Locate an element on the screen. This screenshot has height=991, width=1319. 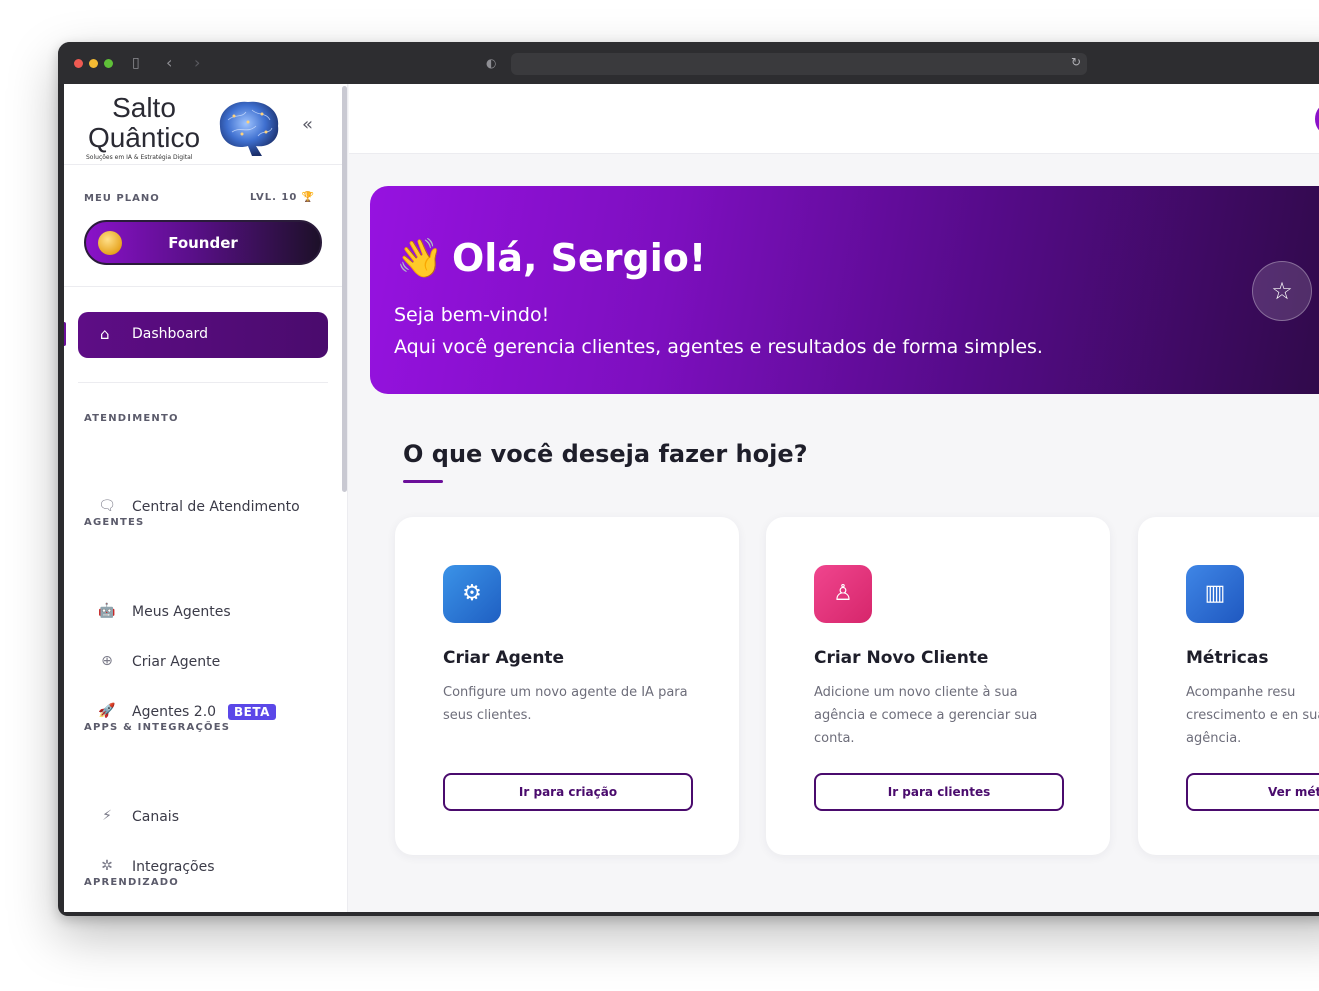
nav-item-dashboard: ⌂ Dashboard is located at coordinates (203, 335).